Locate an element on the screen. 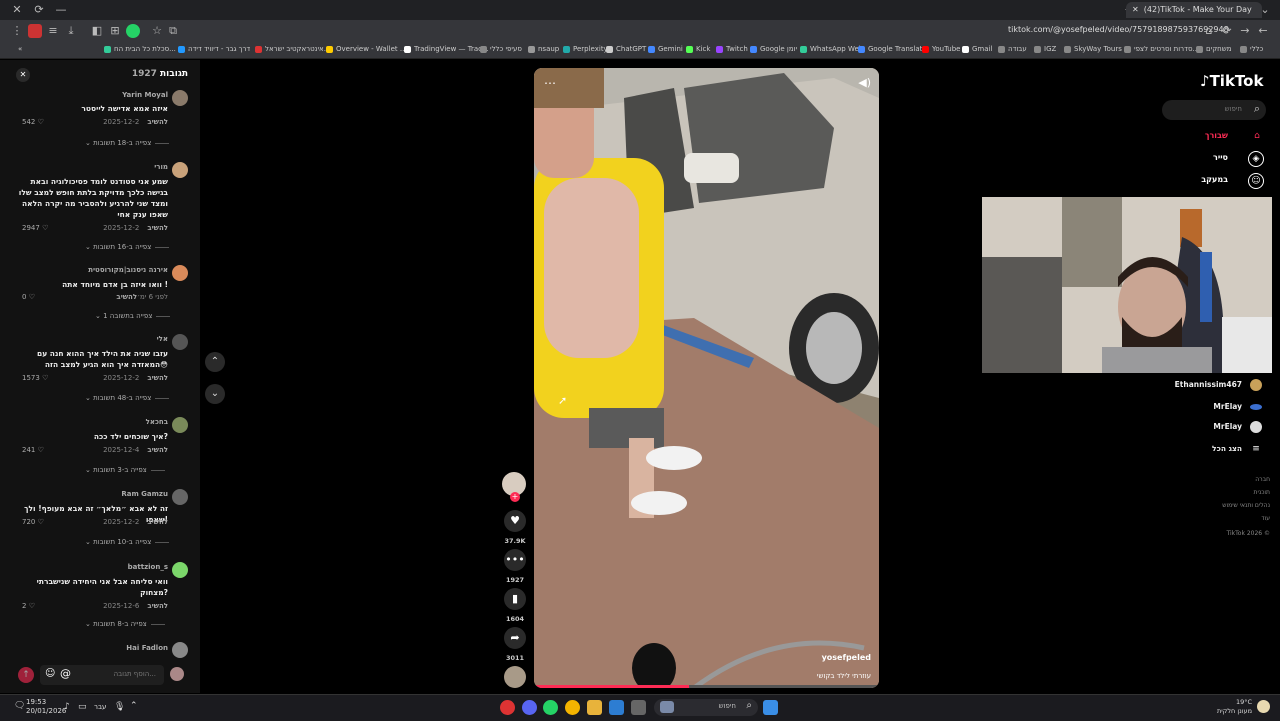  store-icon is located at coordinates (616, 707).